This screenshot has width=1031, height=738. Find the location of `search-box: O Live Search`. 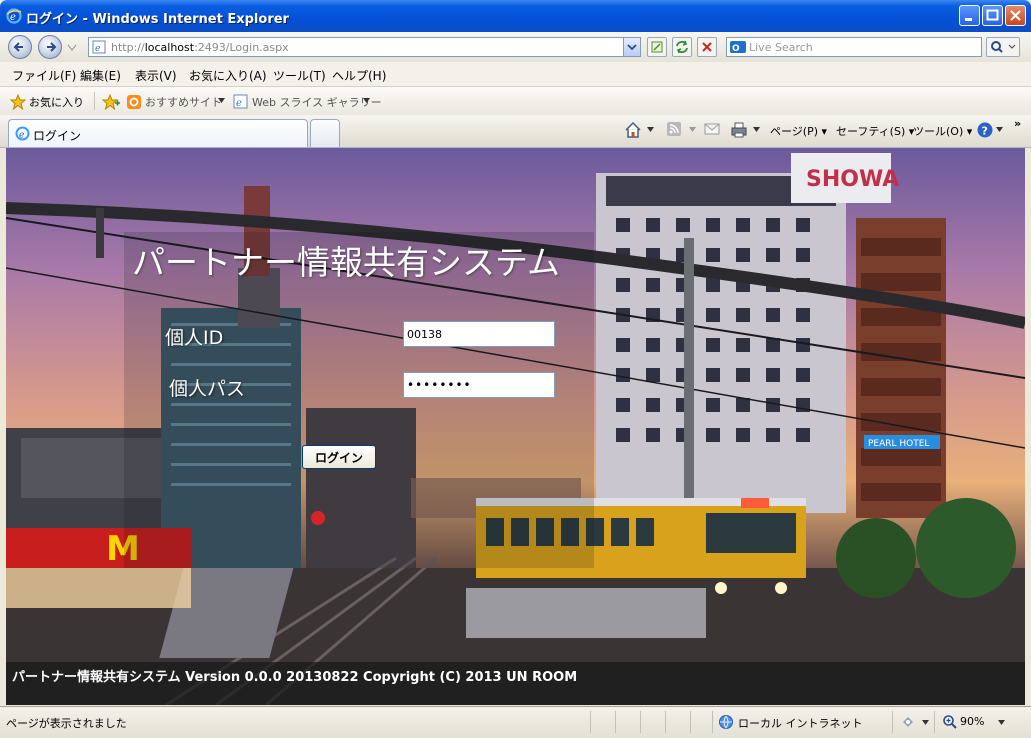

search-box: O Live Search is located at coordinates (854, 47).